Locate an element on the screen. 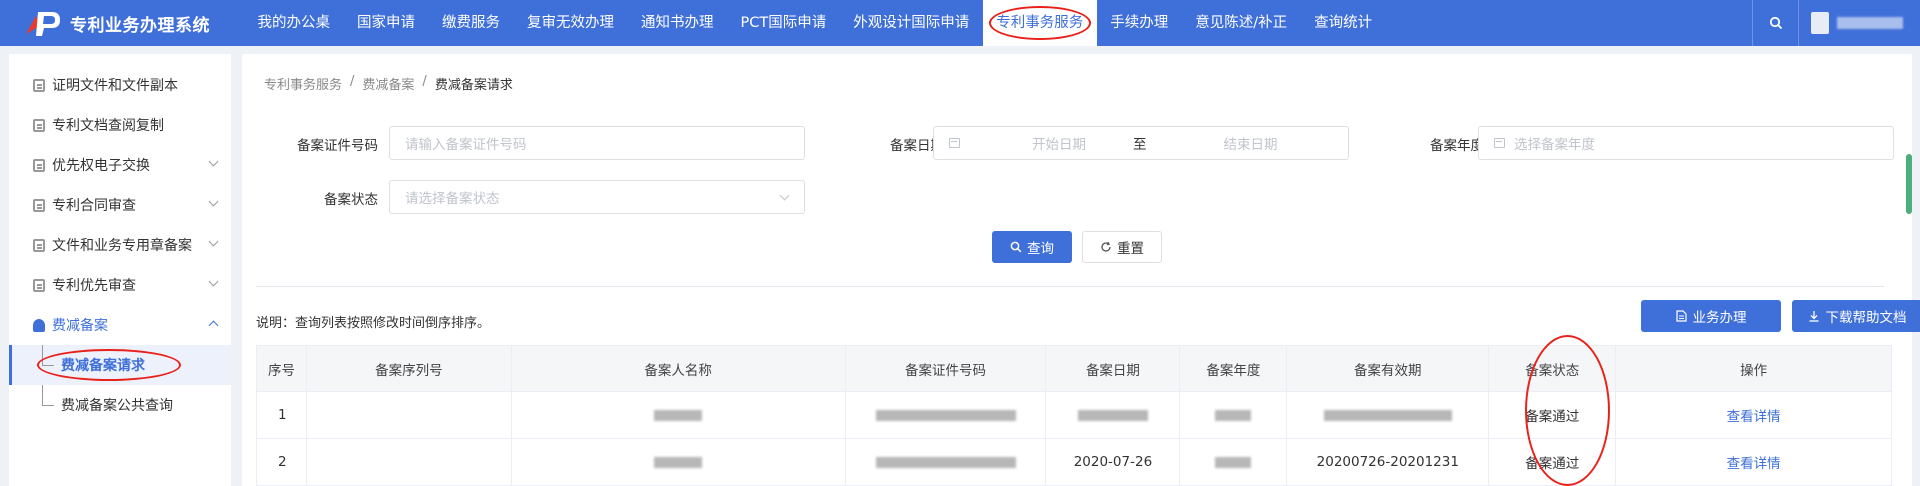 Image resolution: width=1920 pixels, height=486 pixels. refresh-icon is located at coordinates (1106, 246).